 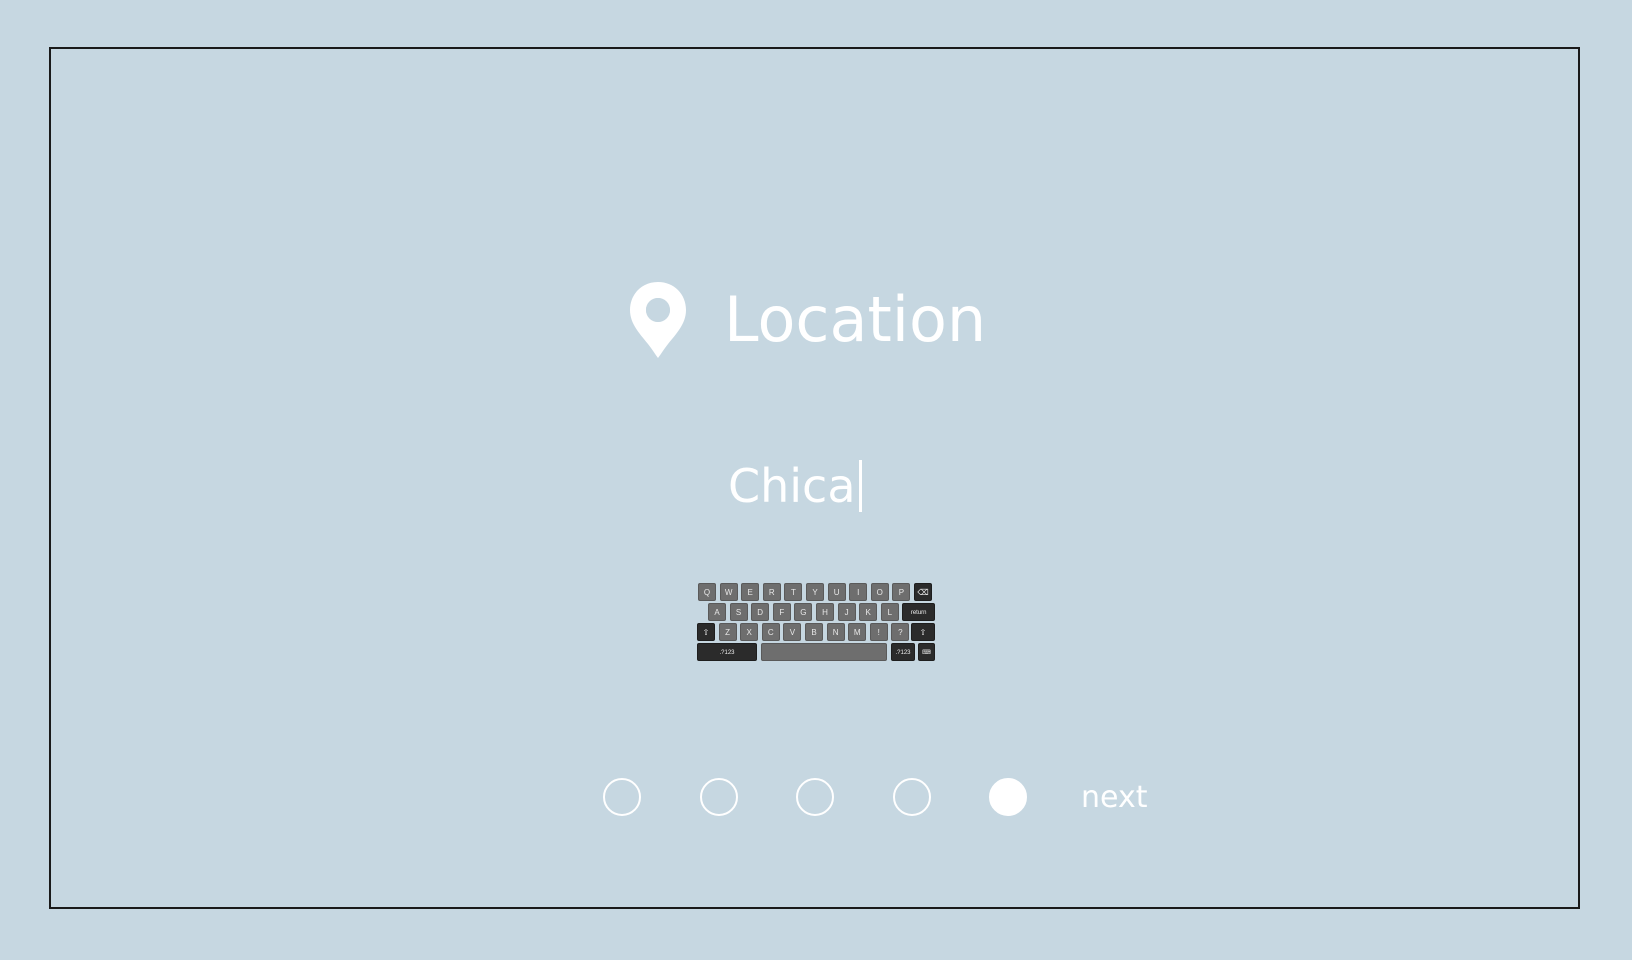 What do you see at coordinates (926, 652) in the screenshot?
I see `key-hide-keyboard: ⌨` at bounding box center [926, 652].